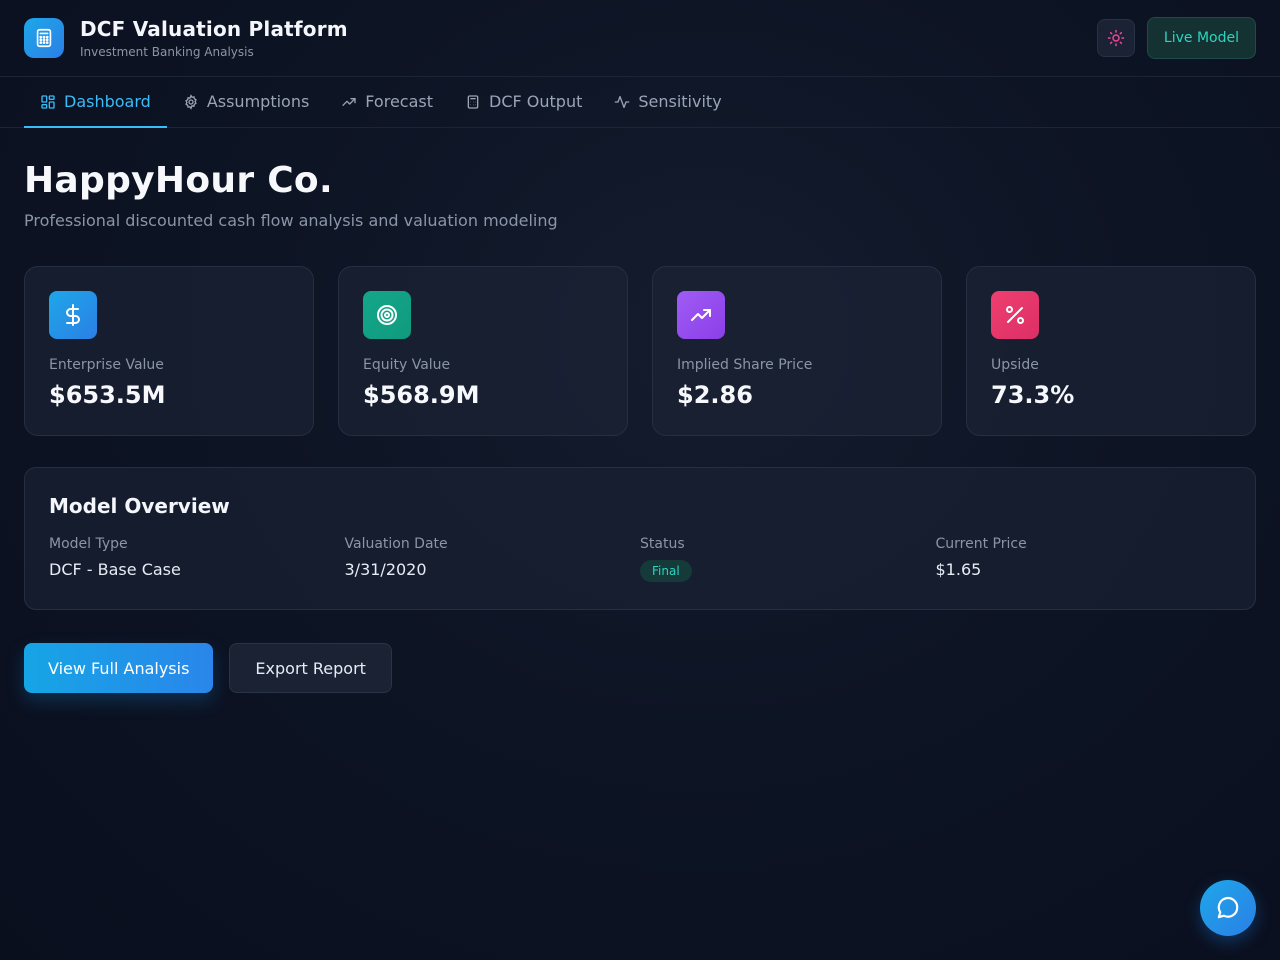 Image resolution: width=1280 pixels, height=960 pixels. I want to click on field-label: Current Price, so click(981, 544).